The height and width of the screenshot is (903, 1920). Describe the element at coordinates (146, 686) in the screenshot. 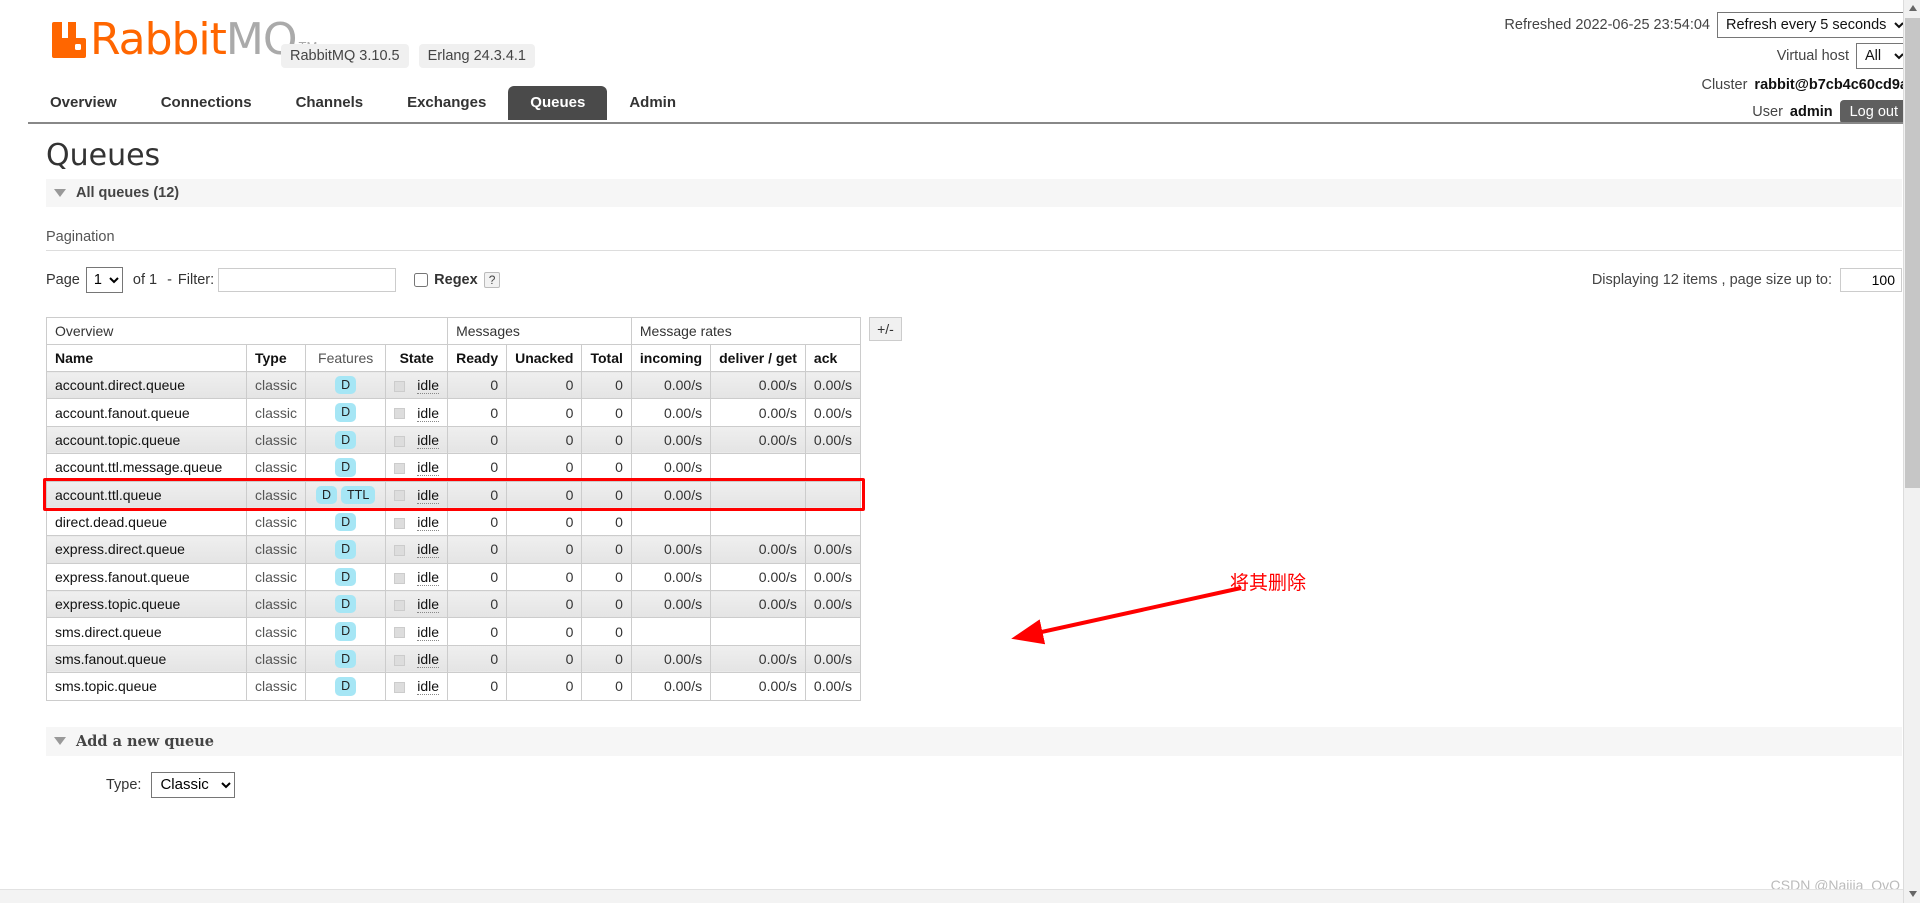

I see `queue-name-link: sms.topic.queue` at that location.